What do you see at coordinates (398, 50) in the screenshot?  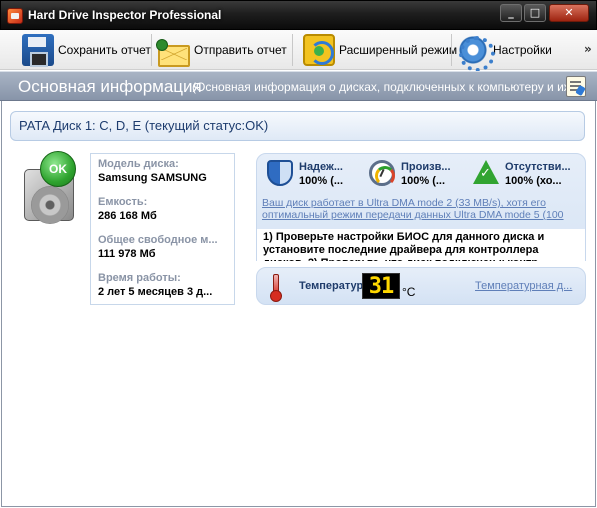 I see `advanced-mode-label: Расширенный режим` at bounding box center [398, 50].